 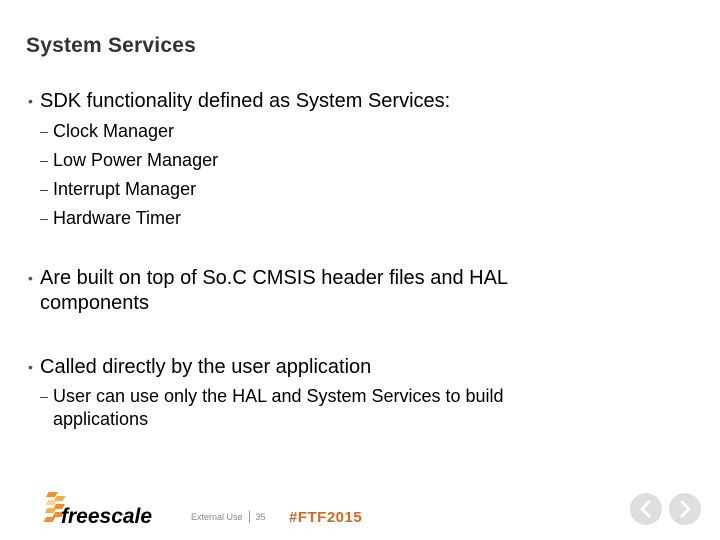 What do you see at coordinates (206, 367) in the screenshot?
I see `bullet-text: Called directly by the user application` at bounding box center [206, 367].